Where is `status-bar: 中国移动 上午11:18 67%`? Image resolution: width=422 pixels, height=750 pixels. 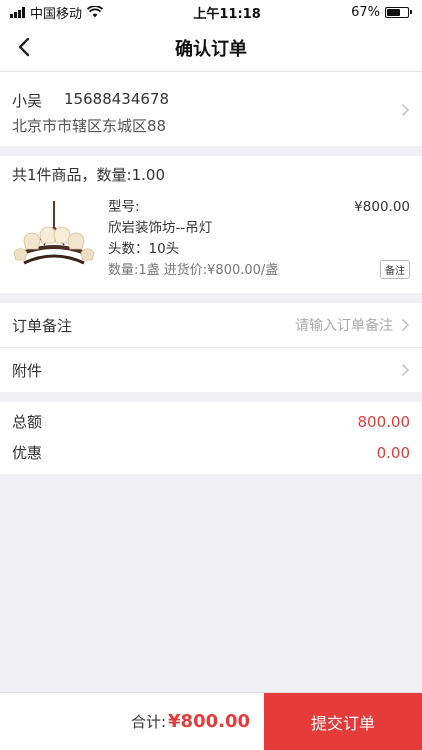 status-bar: 中国移动 上午11:18 67% is located at coordinates (211, 12).